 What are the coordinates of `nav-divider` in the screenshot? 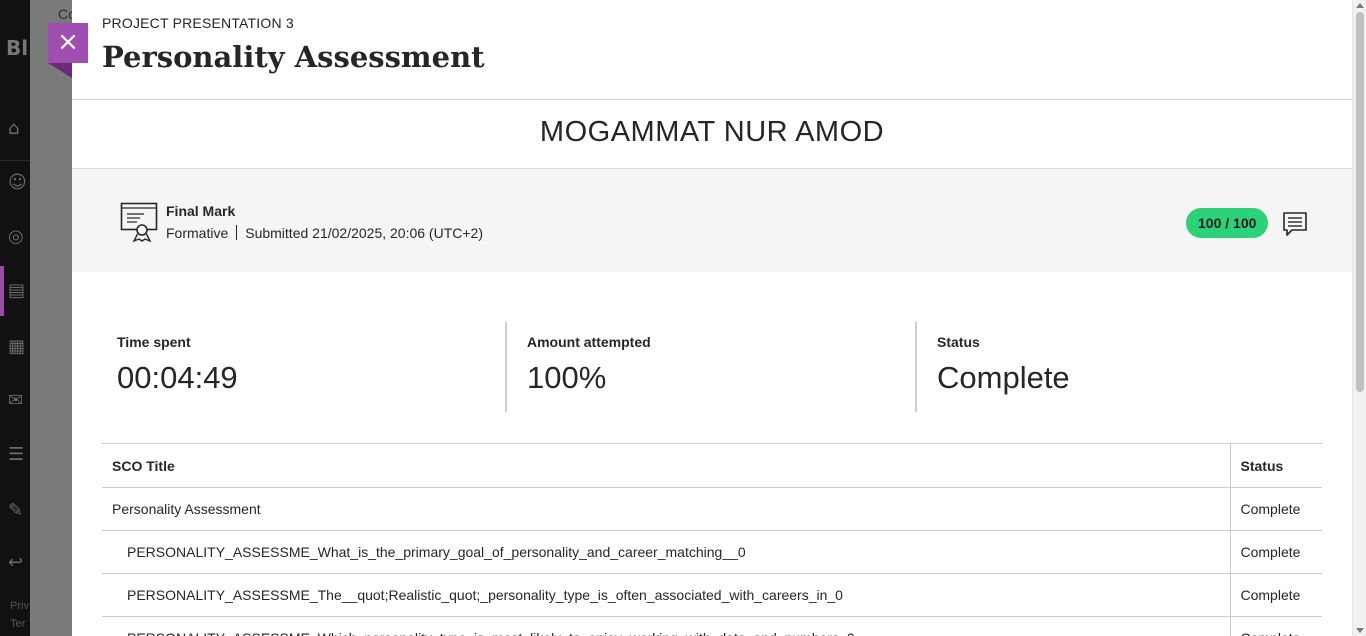 It's located at (15, 160).